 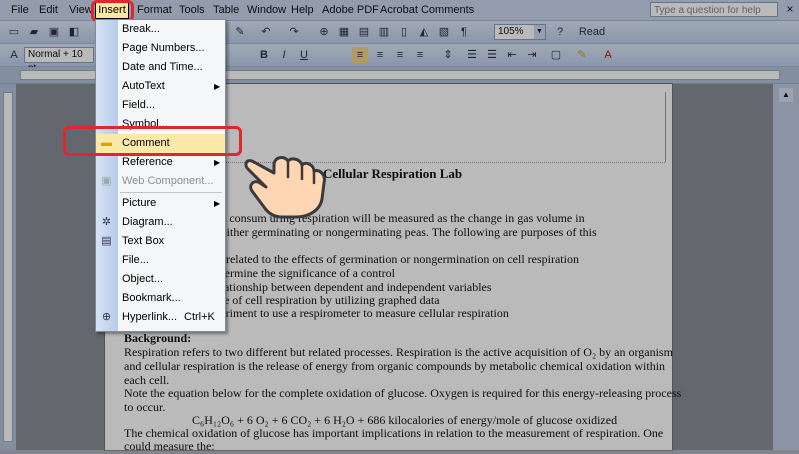 What do you see at coordinates (160, 86) in the screenshot?
I see `menu-item-autotext: AutoText ▶` at bounding box center [160, 86].